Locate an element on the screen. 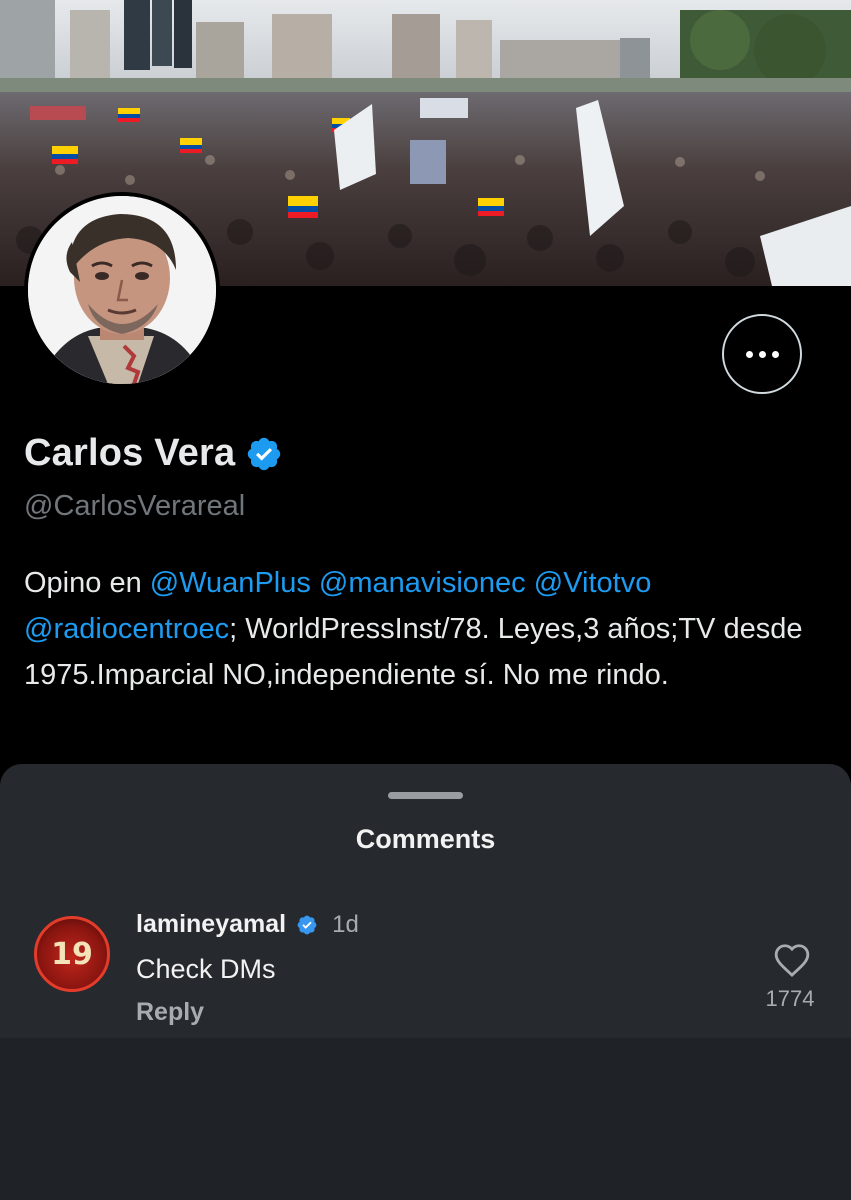 The image size is (851, 1200). comment-username: lamineyamal is located at coordinates (211, 924).